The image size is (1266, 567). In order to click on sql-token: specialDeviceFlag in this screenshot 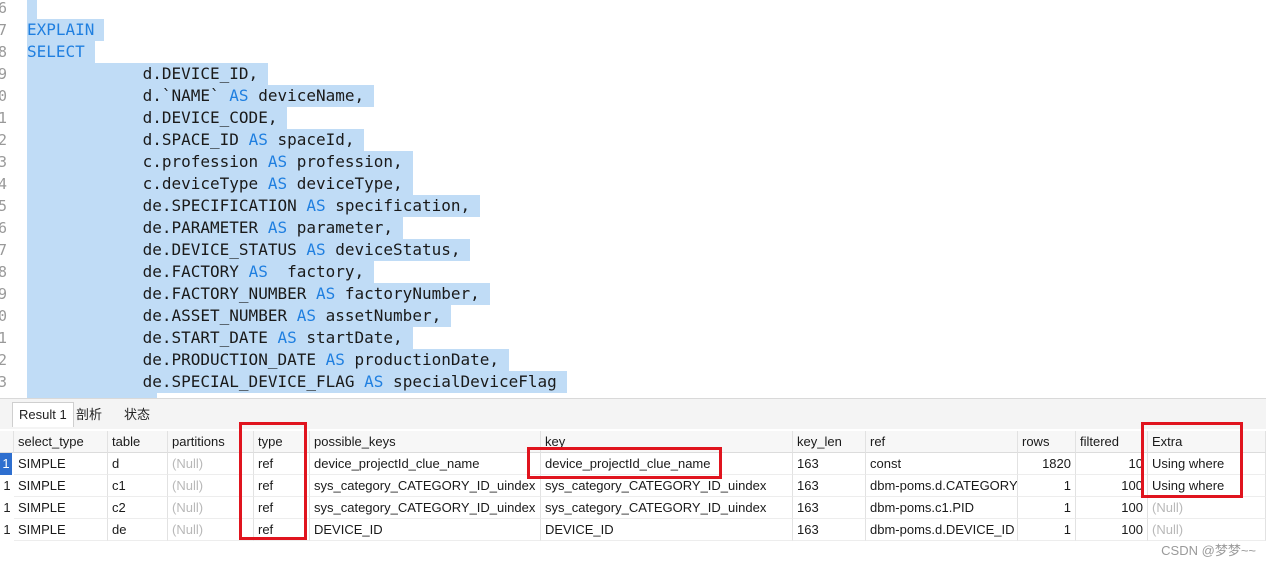, I will do `click(470, 381)`.